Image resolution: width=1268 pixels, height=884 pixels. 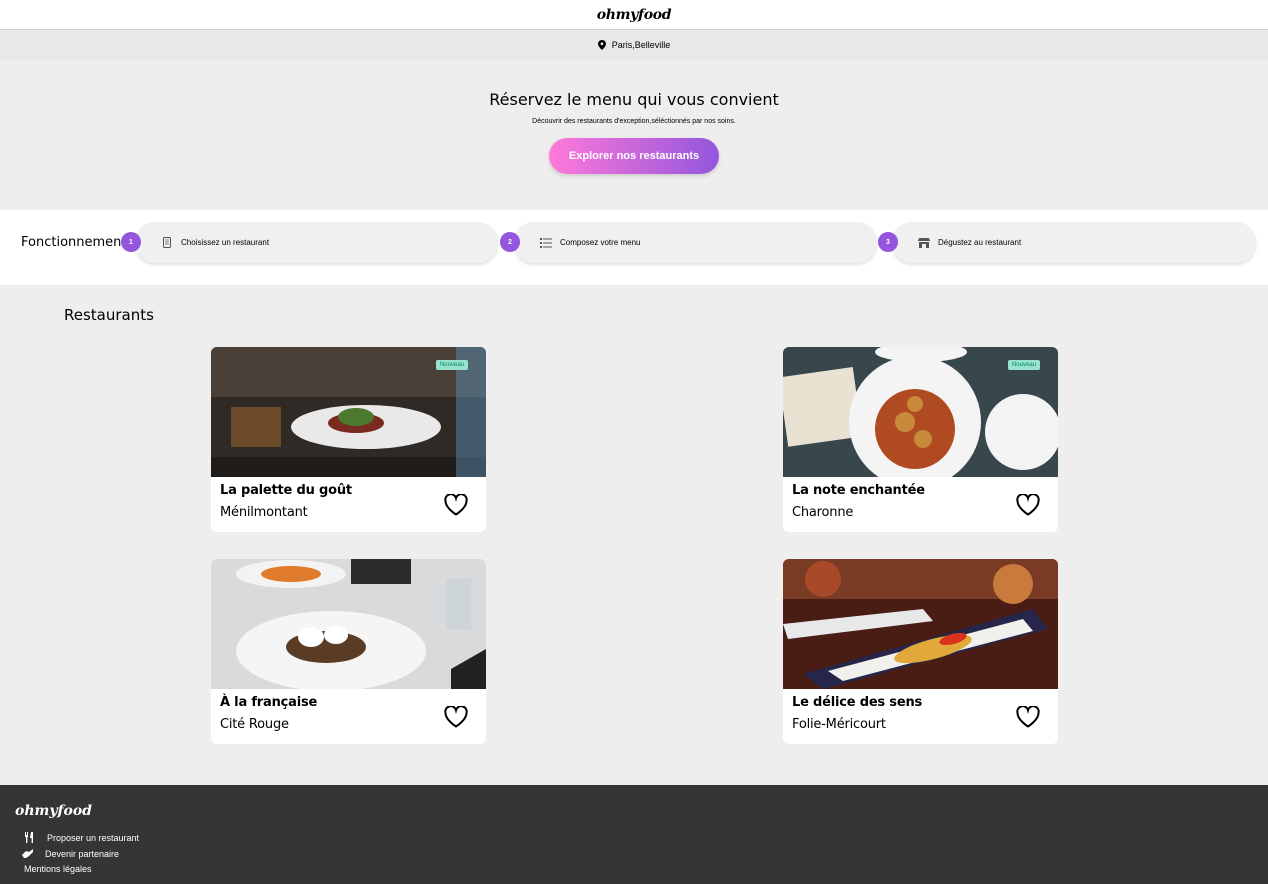 What do you see at coordinates (225, 242) in the screenshot?
I see `step-label: Choisissez un restaurant` at bounding box center [225, 242].